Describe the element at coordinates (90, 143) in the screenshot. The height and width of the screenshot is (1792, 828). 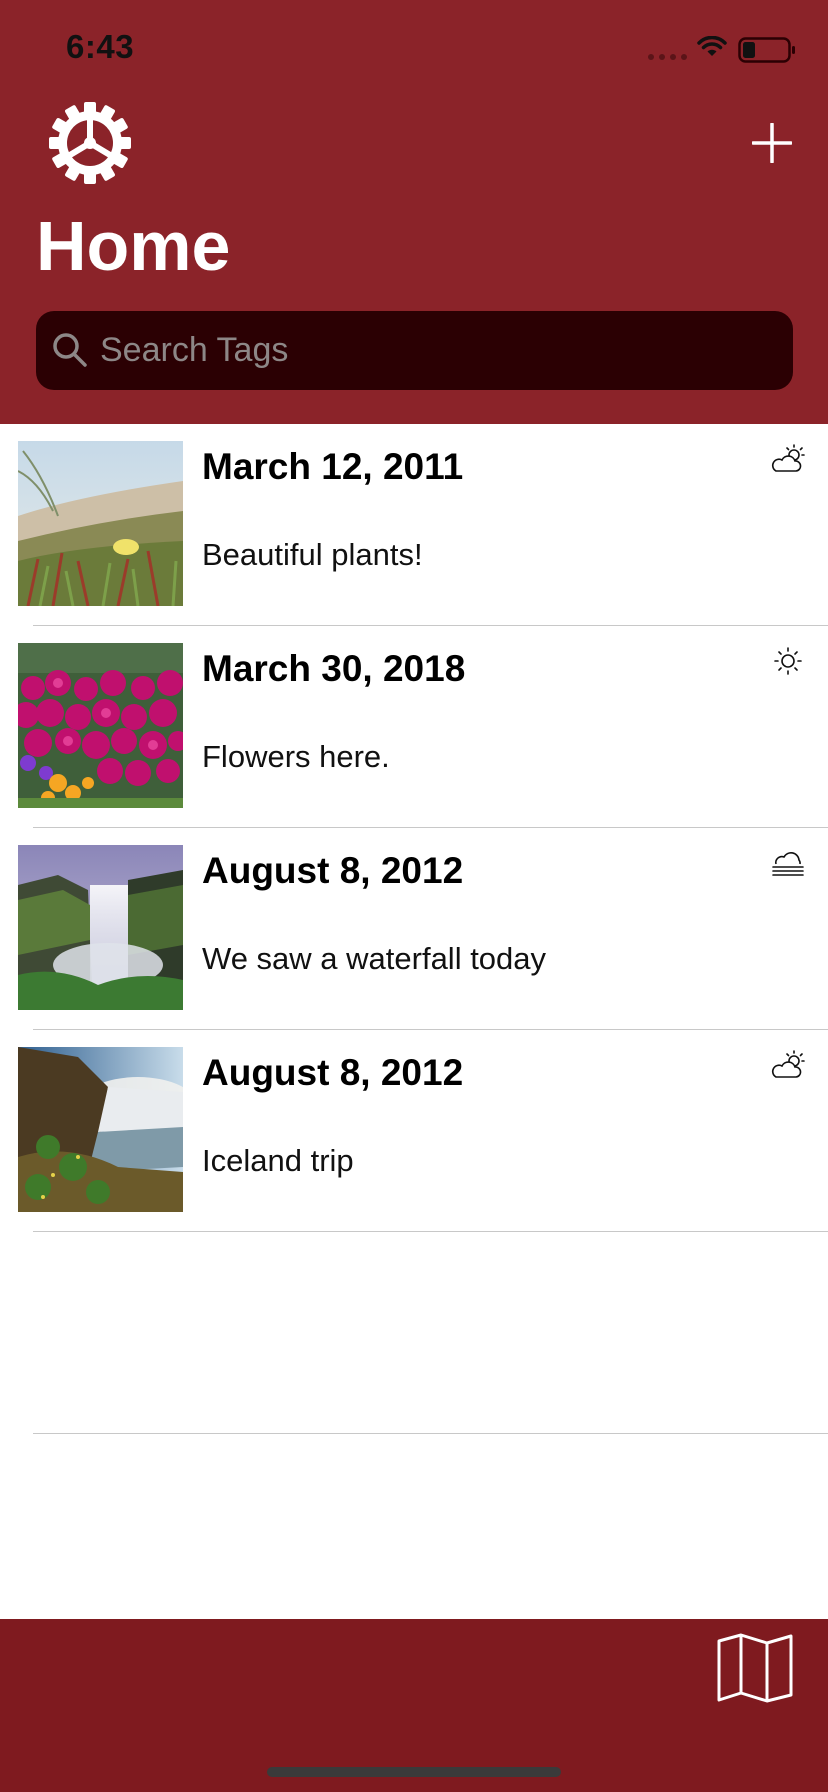
I see `settings-gear-icon` at that location.